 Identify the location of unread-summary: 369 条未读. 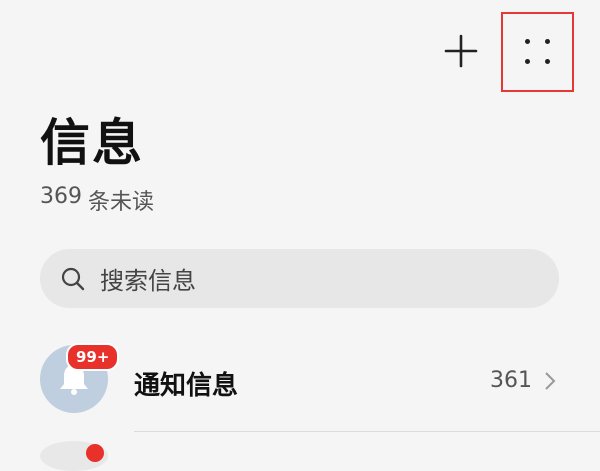
(97, 200).